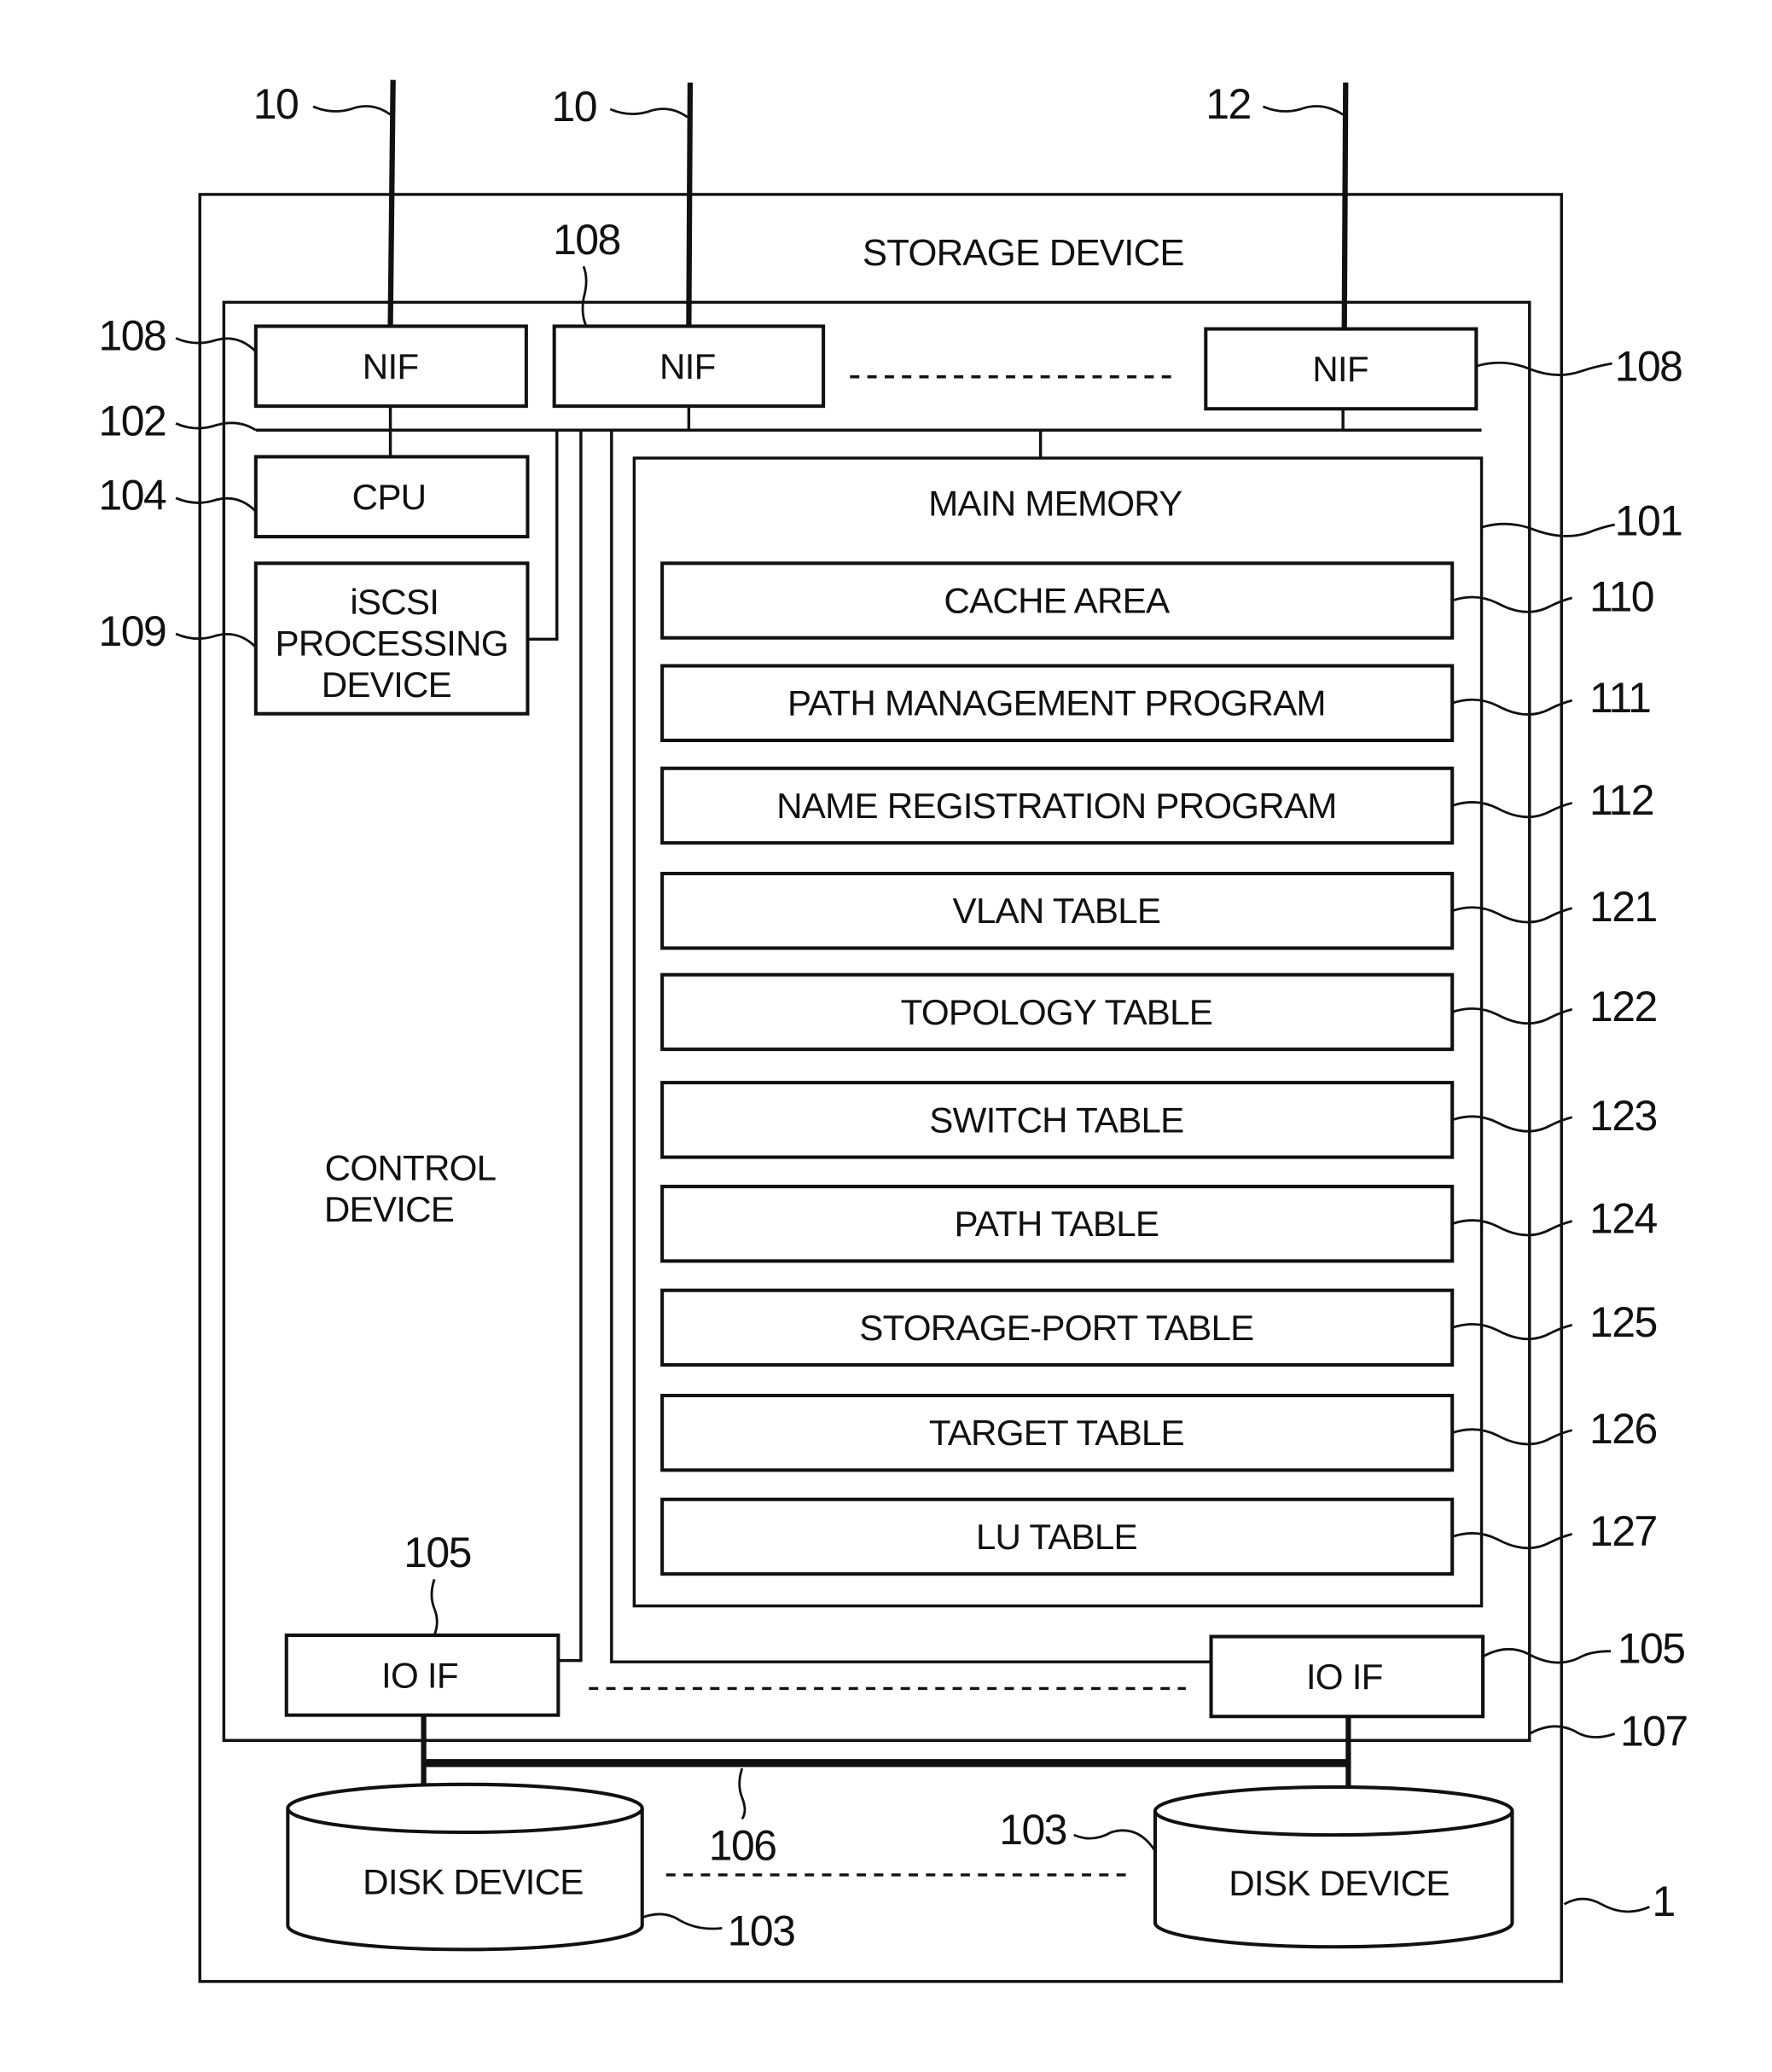  What do you see at coordinates (1654, 1731) in the screenshot?
I see `control-device-ref: 107` at bounding box center [1654, 1731].